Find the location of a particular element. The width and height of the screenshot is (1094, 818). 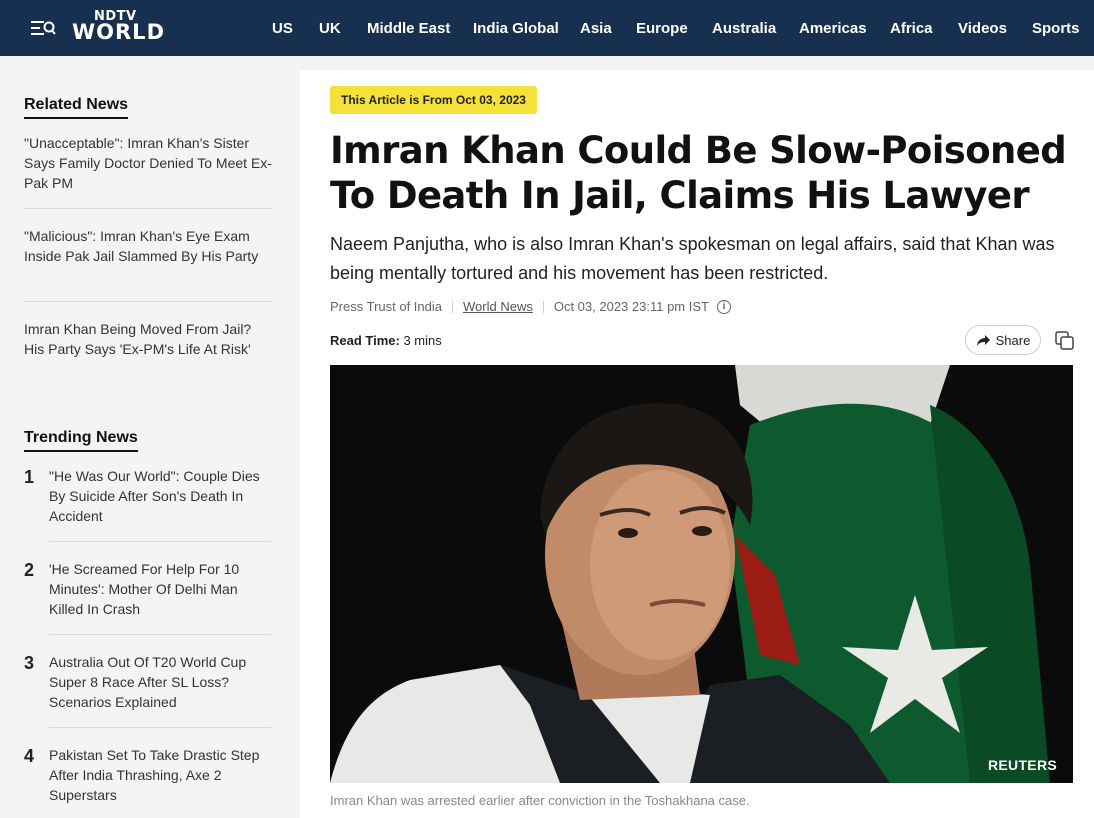

share-arrow-icon is located at coordinates (983, 340).